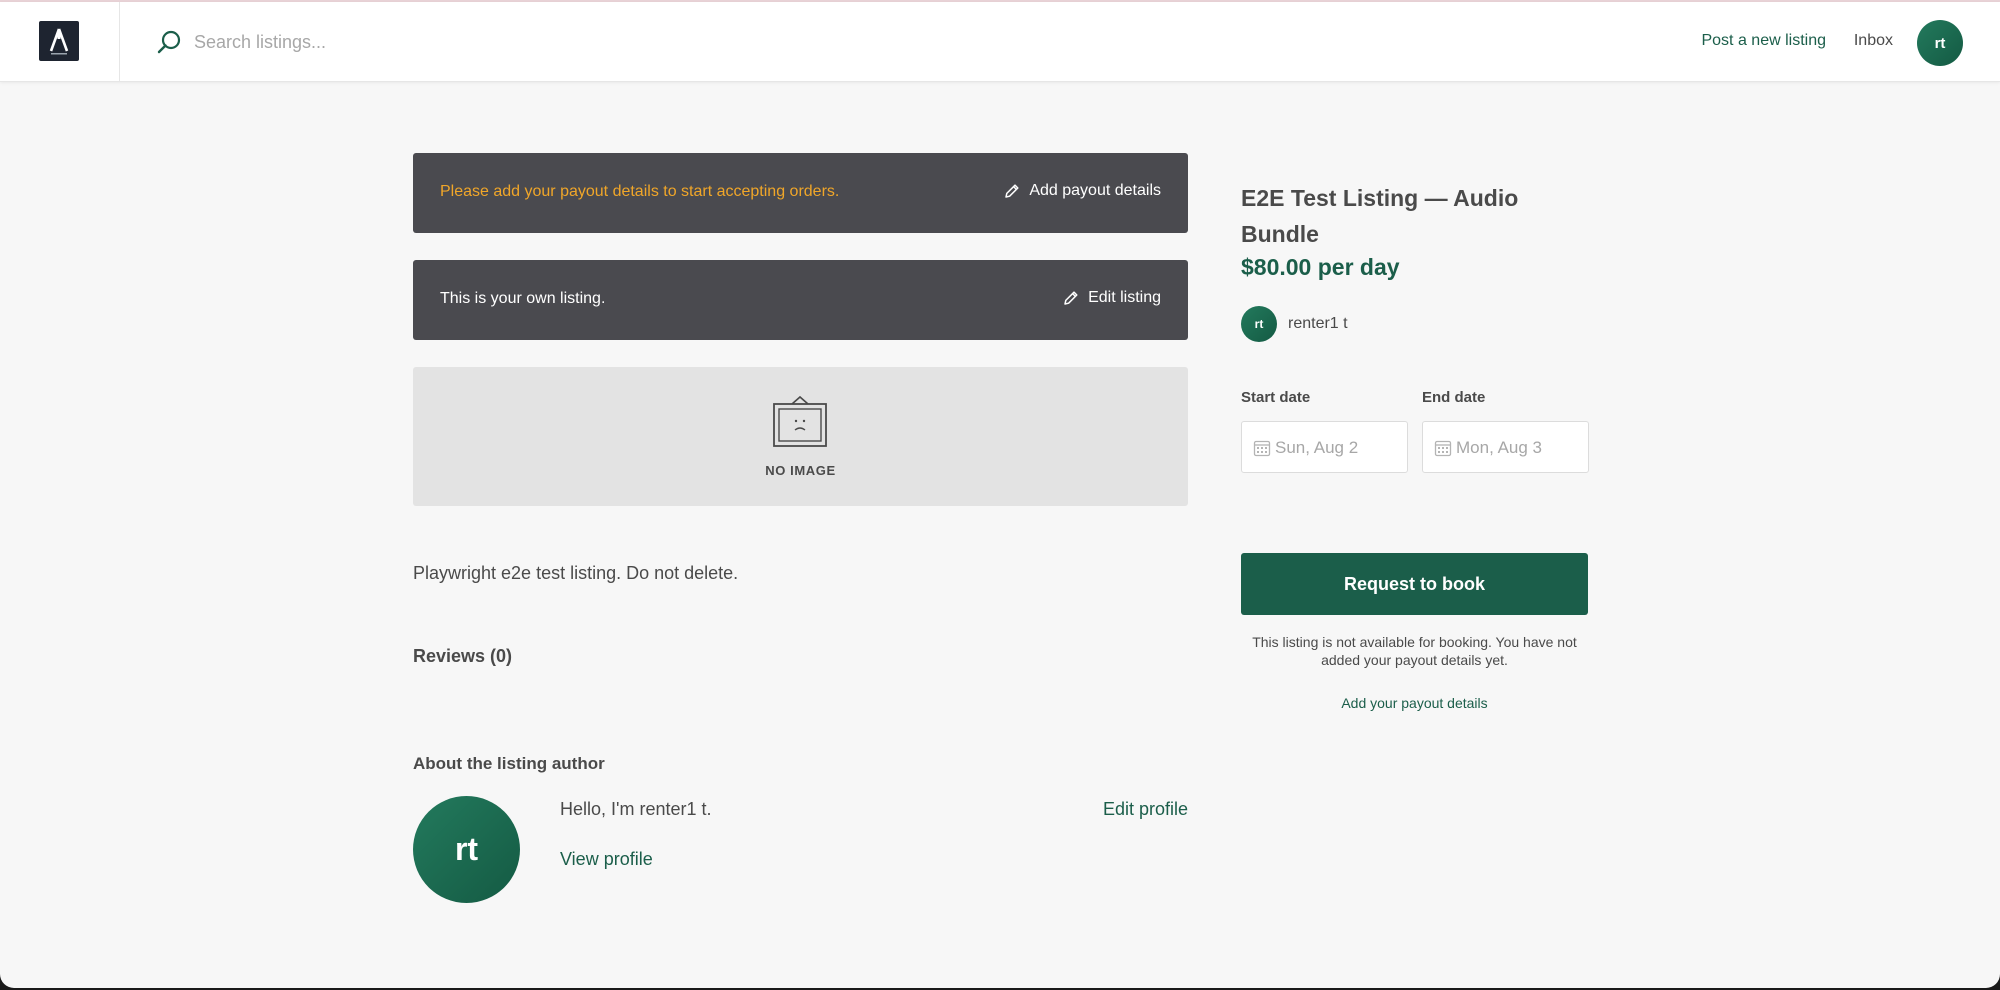 The image size is (2000, 990). I want to click on author-avatar: rt, so click(466, 849).